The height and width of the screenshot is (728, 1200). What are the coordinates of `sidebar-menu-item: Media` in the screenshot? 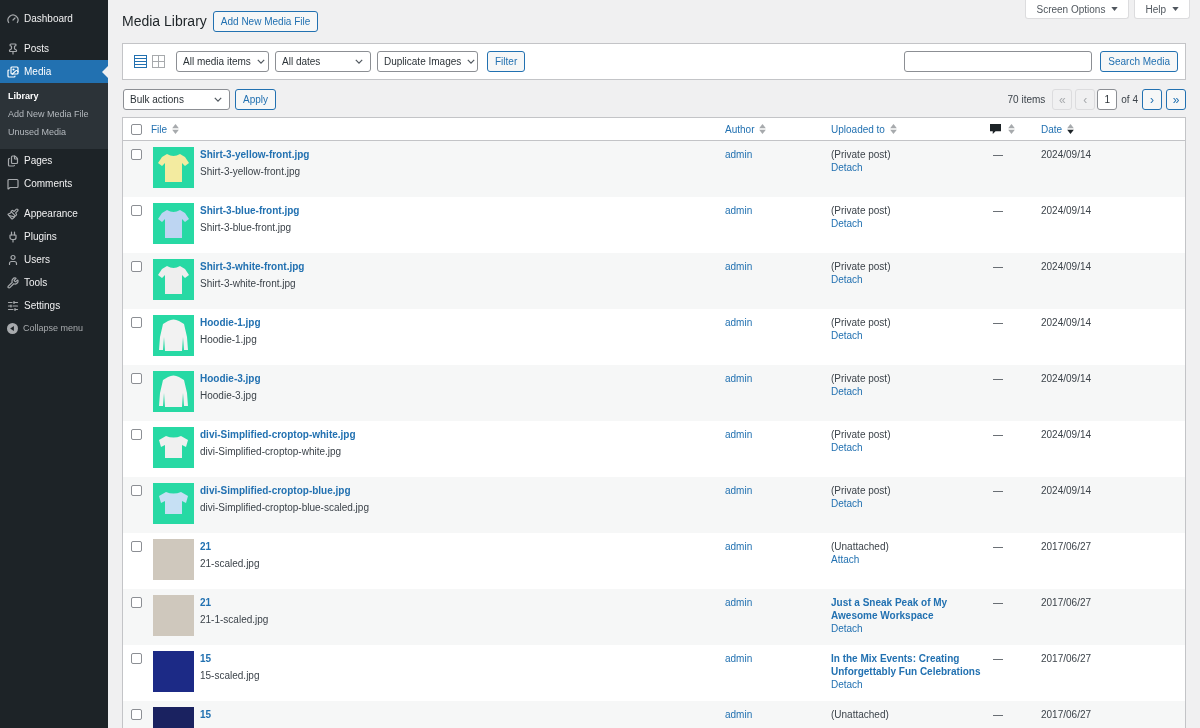 It's located at (54, 71).